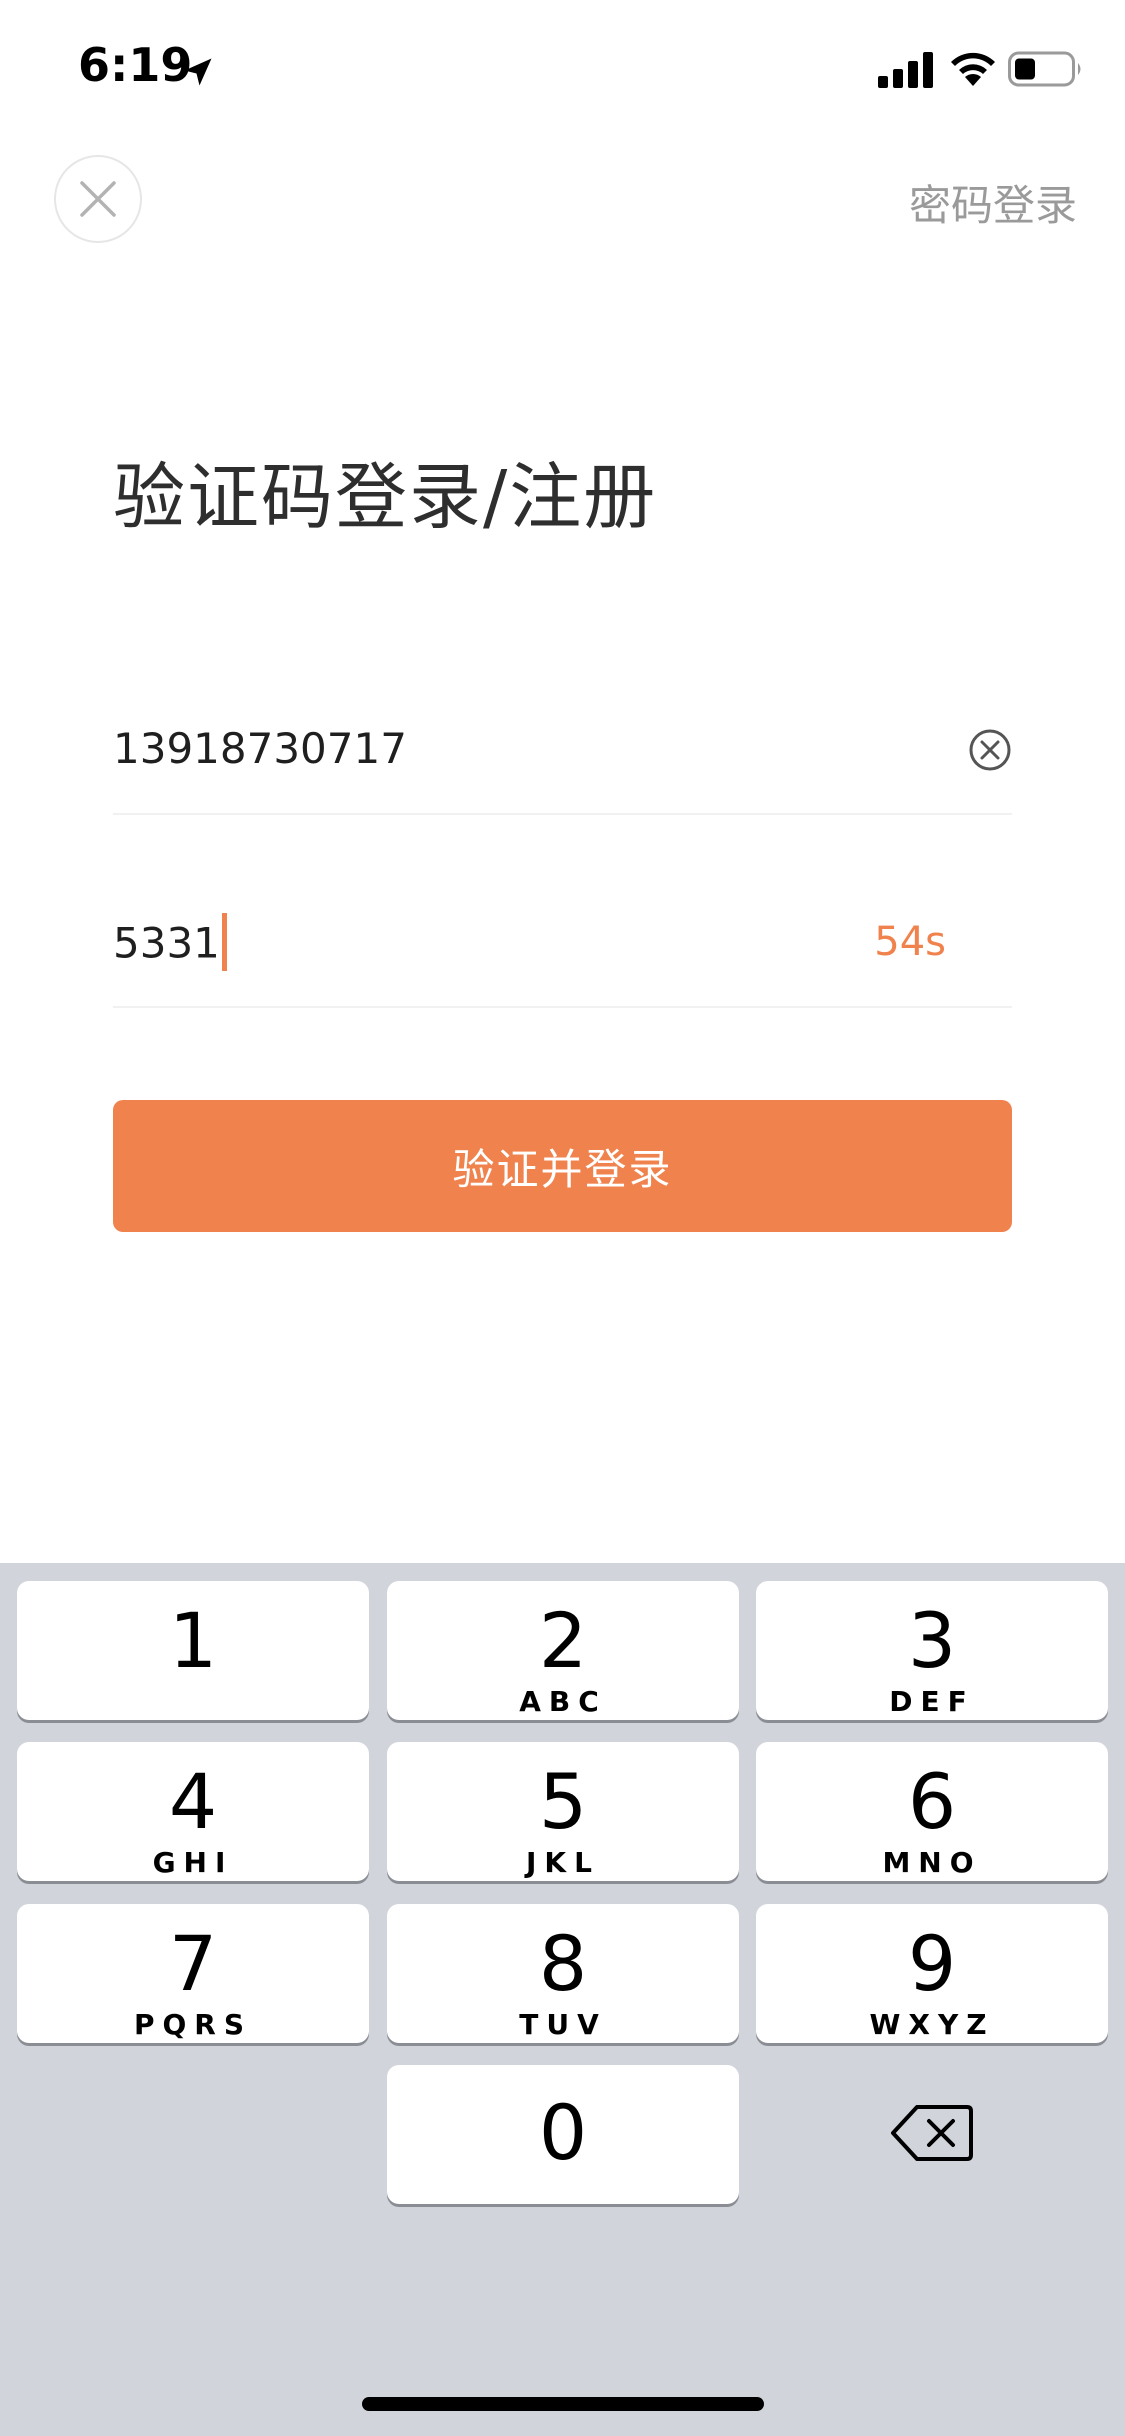 This screenshot has height=2436, width=1125. I want to click on resend-countdown: 54s, so click(910, 942).